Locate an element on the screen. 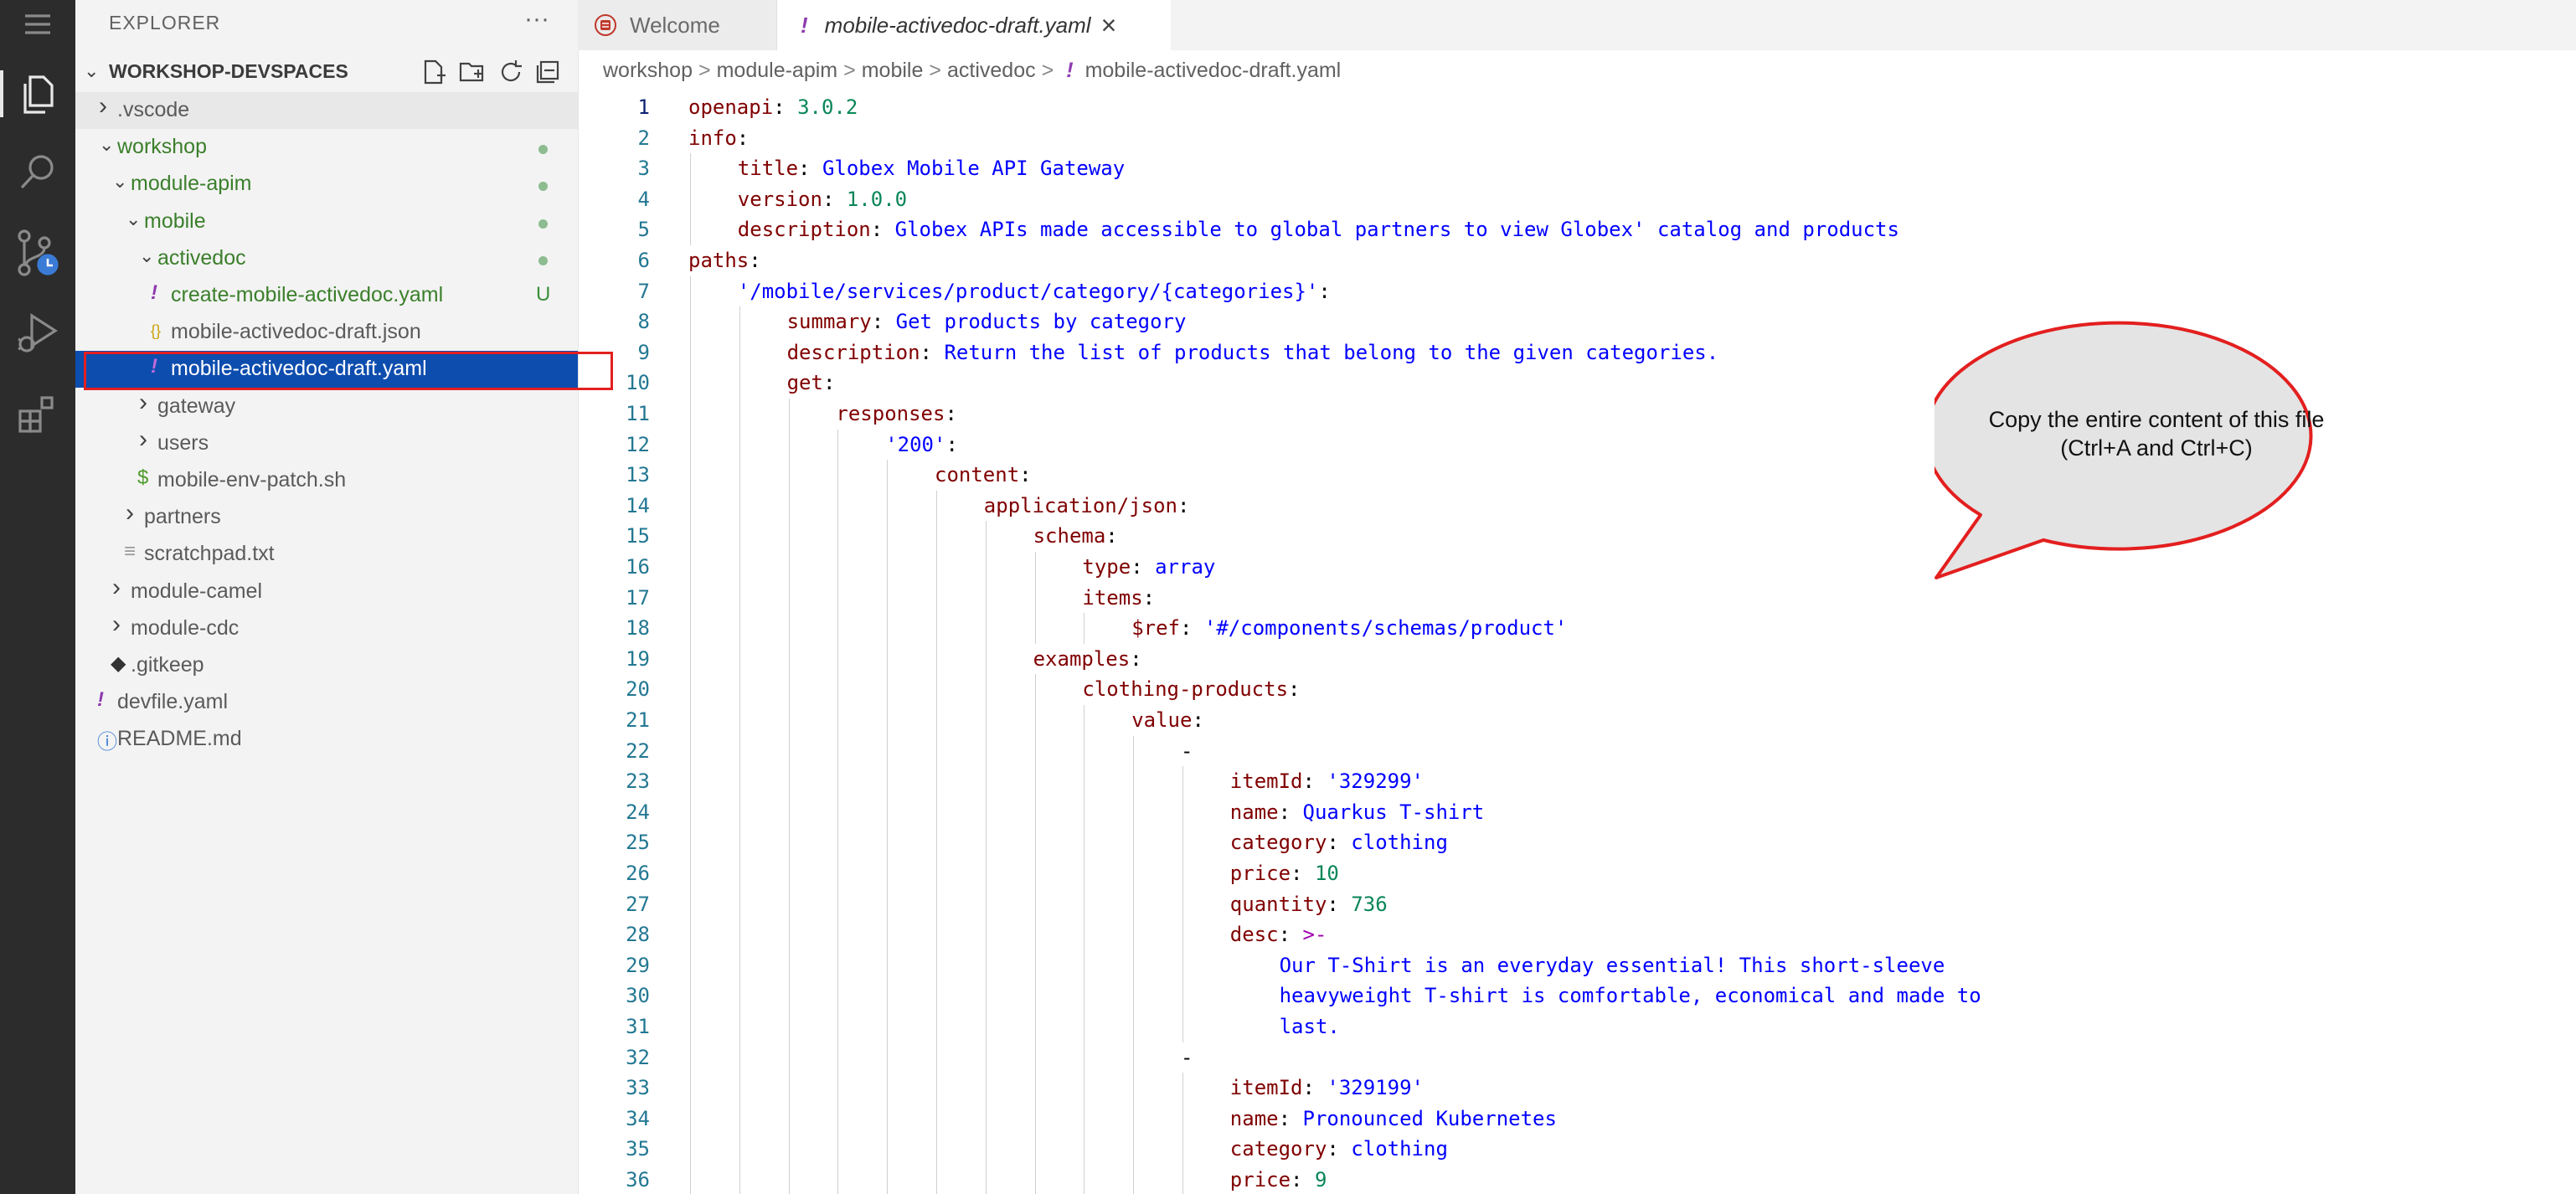  close-icon: × is located at coordinates (1109, 25).